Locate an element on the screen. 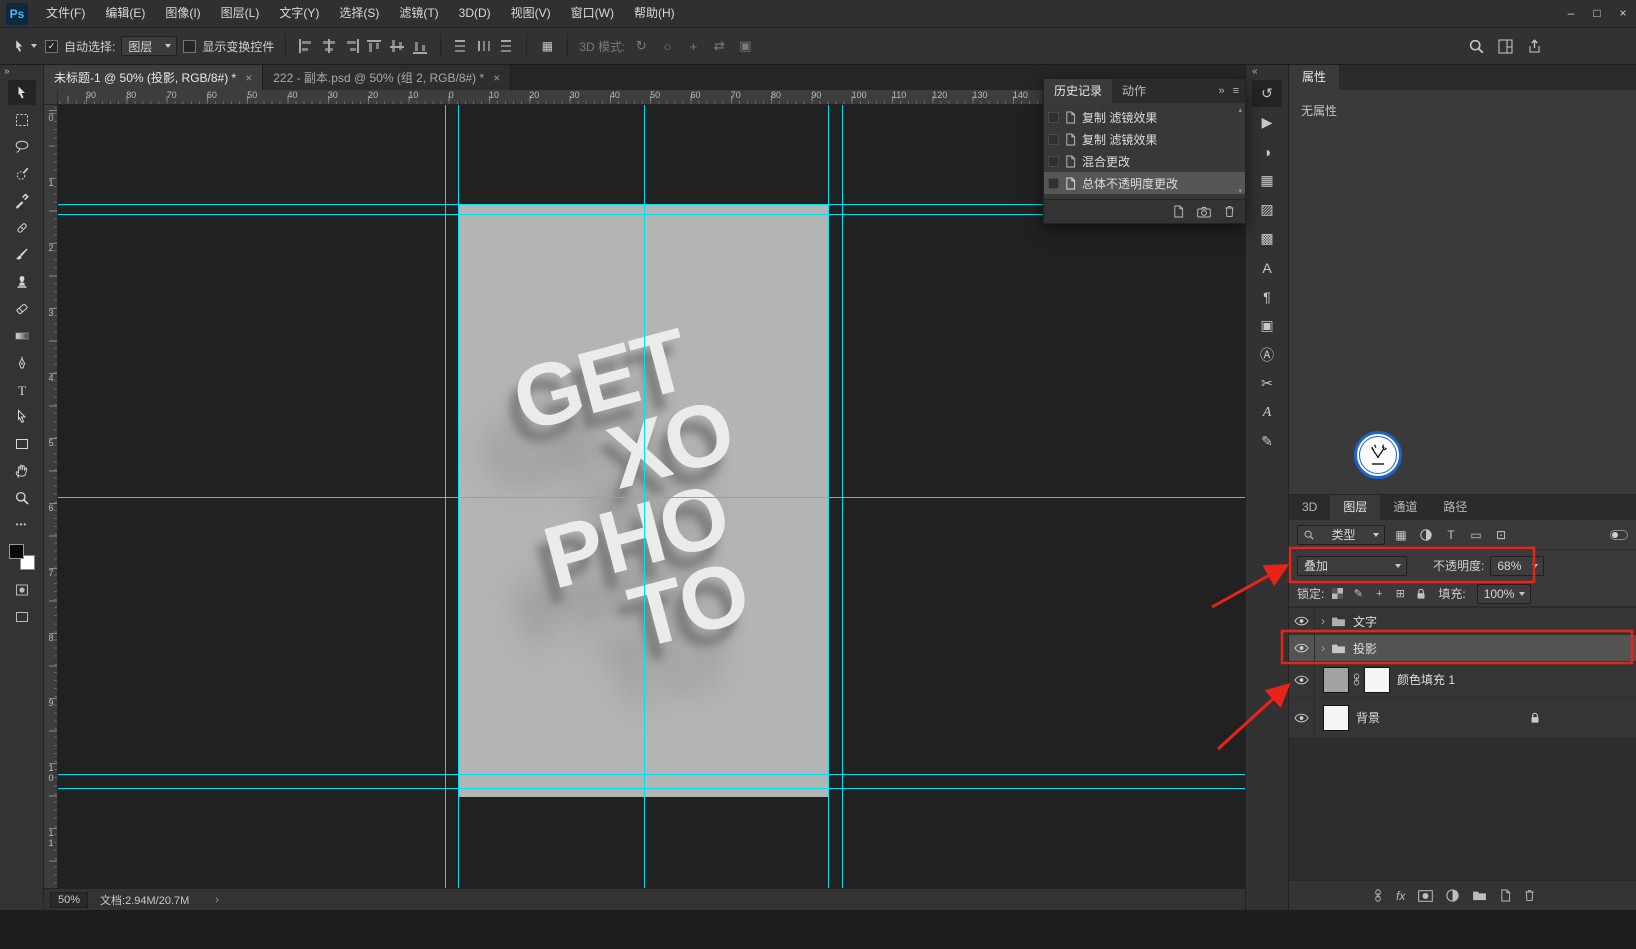 The height and width of the screenshot is (949, 1636). lock-all-icon is located at coordinates (1421, 594).